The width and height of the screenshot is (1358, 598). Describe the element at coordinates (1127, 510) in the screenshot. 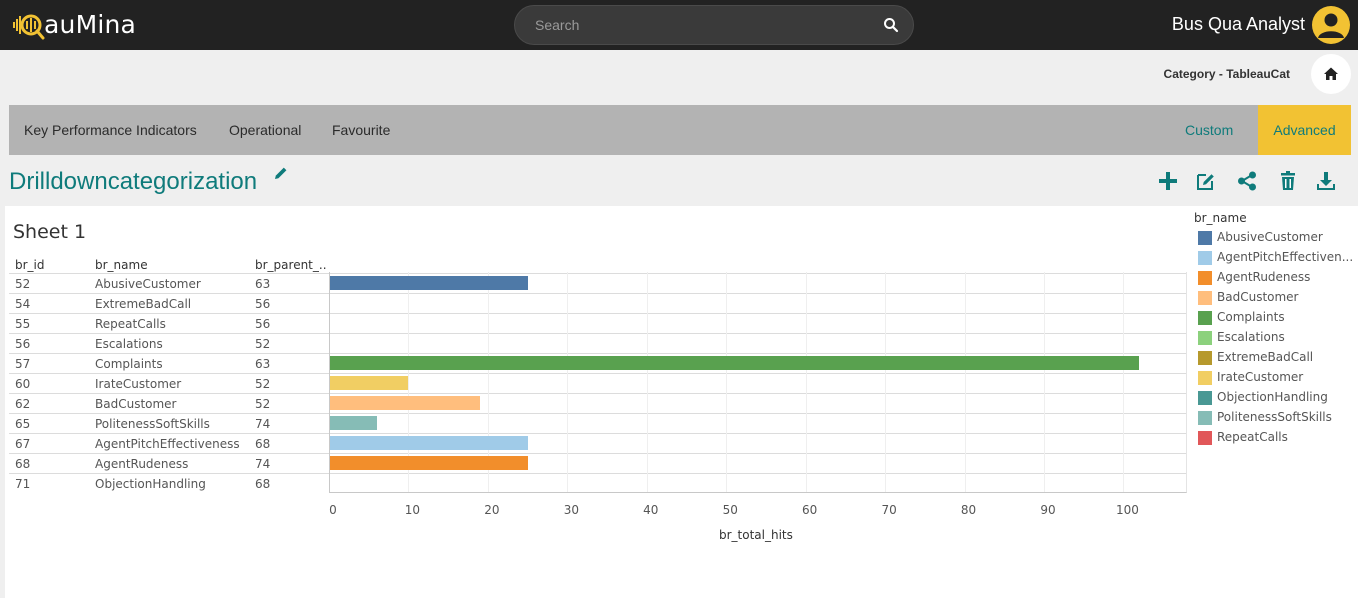

I see `x-tick-label: 100` at that location.